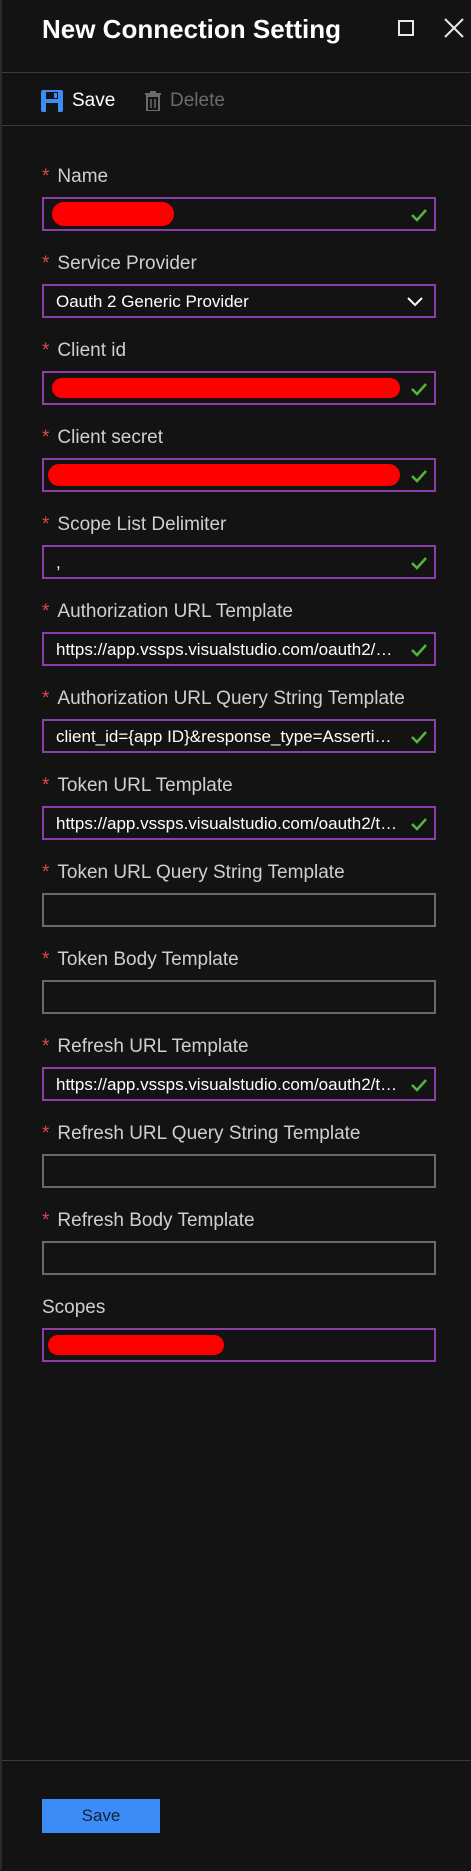 The height and width of the screenshot is (1871, 471). I want to click on field-label-text: Token URL Template, so click(145, 785).